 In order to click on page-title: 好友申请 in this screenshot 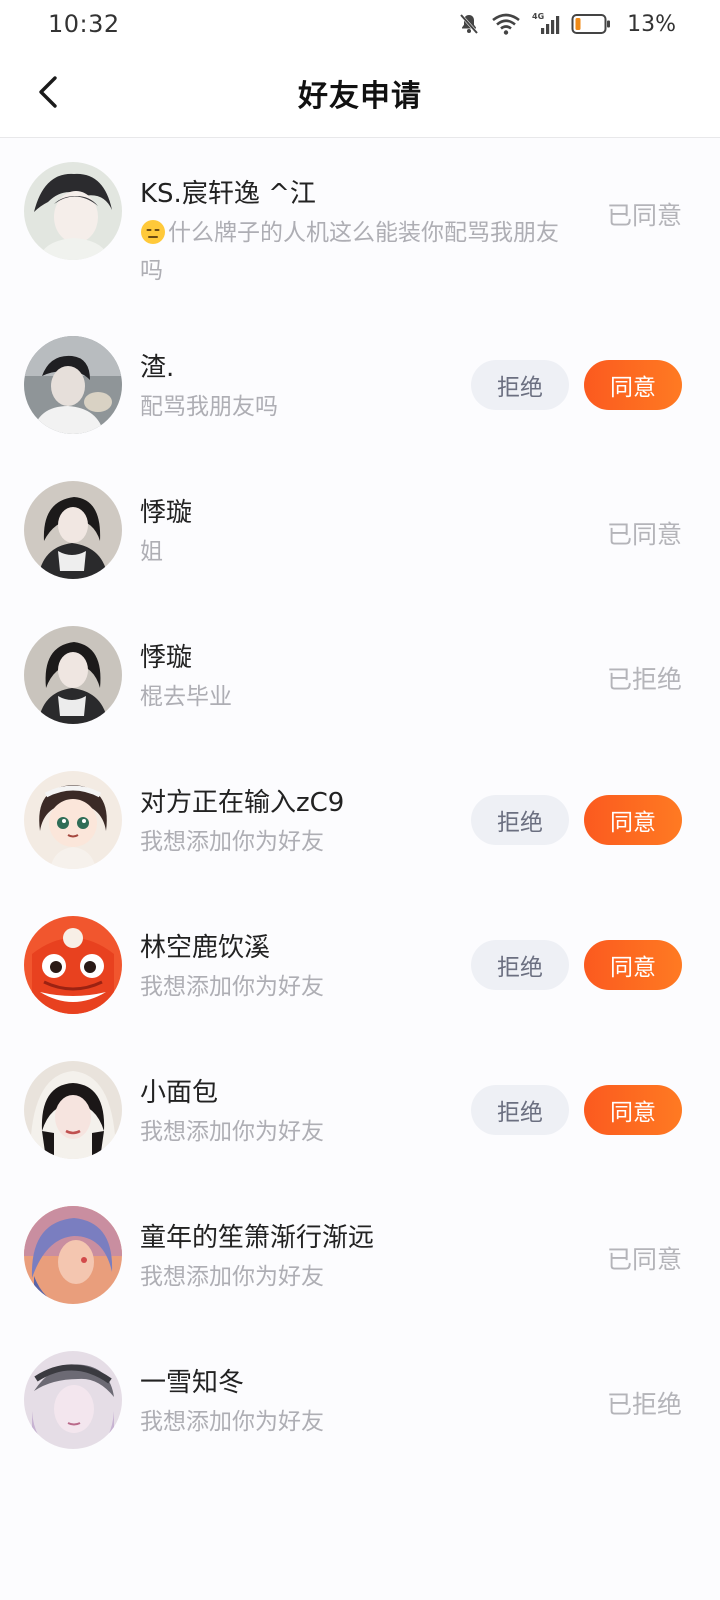, I will do `click(360, 96)`.